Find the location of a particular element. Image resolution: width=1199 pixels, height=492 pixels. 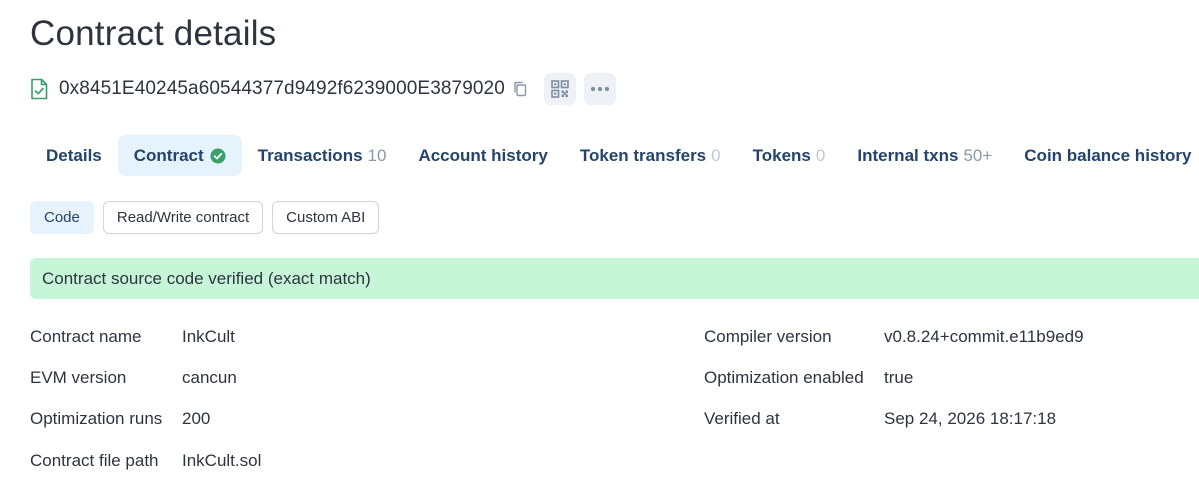

detail-optimization-runs: Optimization runs 200 is located at coordinates (120, 418).